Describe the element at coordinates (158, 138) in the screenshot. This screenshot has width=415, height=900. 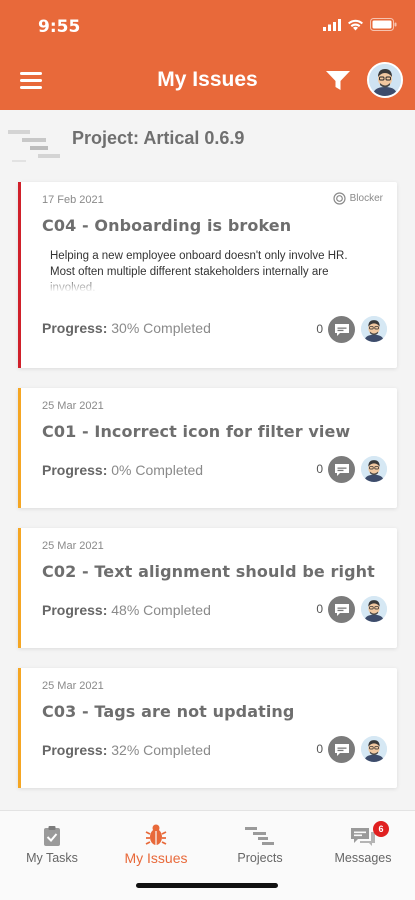
I see `project-title: Project: Artical 0.6.9` at that location.